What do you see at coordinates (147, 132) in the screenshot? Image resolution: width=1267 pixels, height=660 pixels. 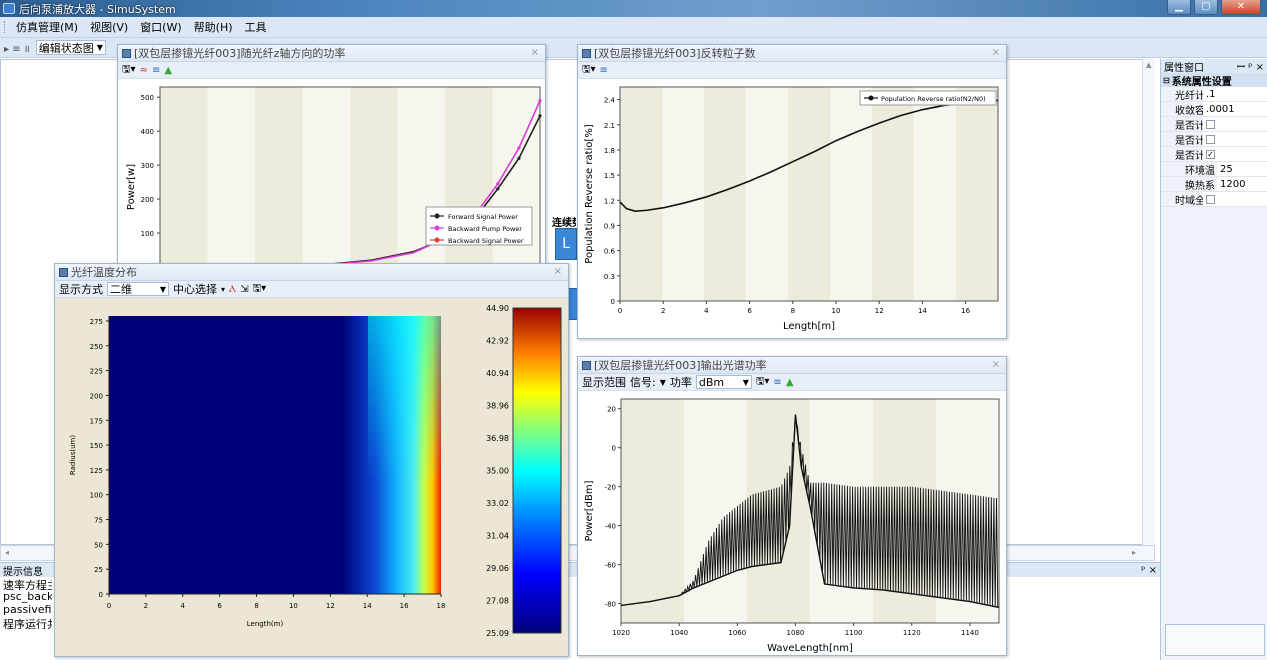 I see `y-tick-label: 400` at bounding box center [147, 132].